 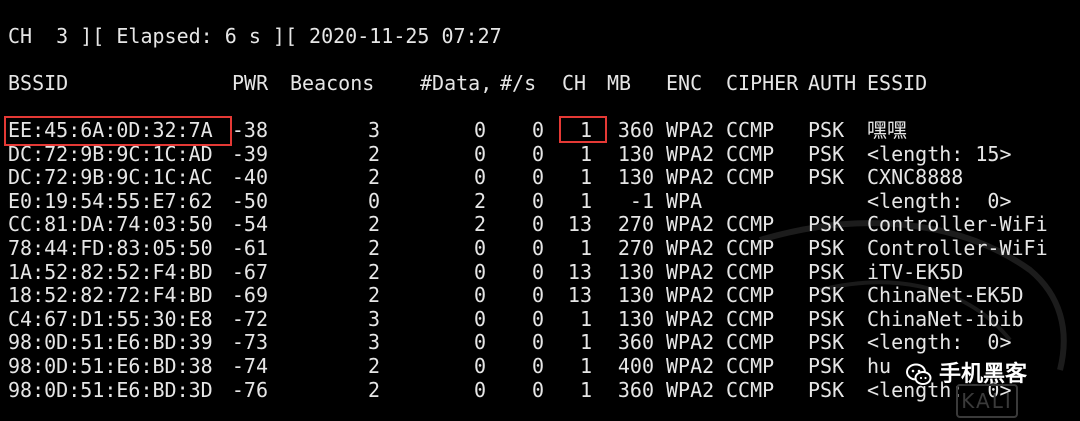 What do you see at coordinates (635, 365) in the screenshot?
I see `mb-cell: 400` at bounding box center [635, 365].